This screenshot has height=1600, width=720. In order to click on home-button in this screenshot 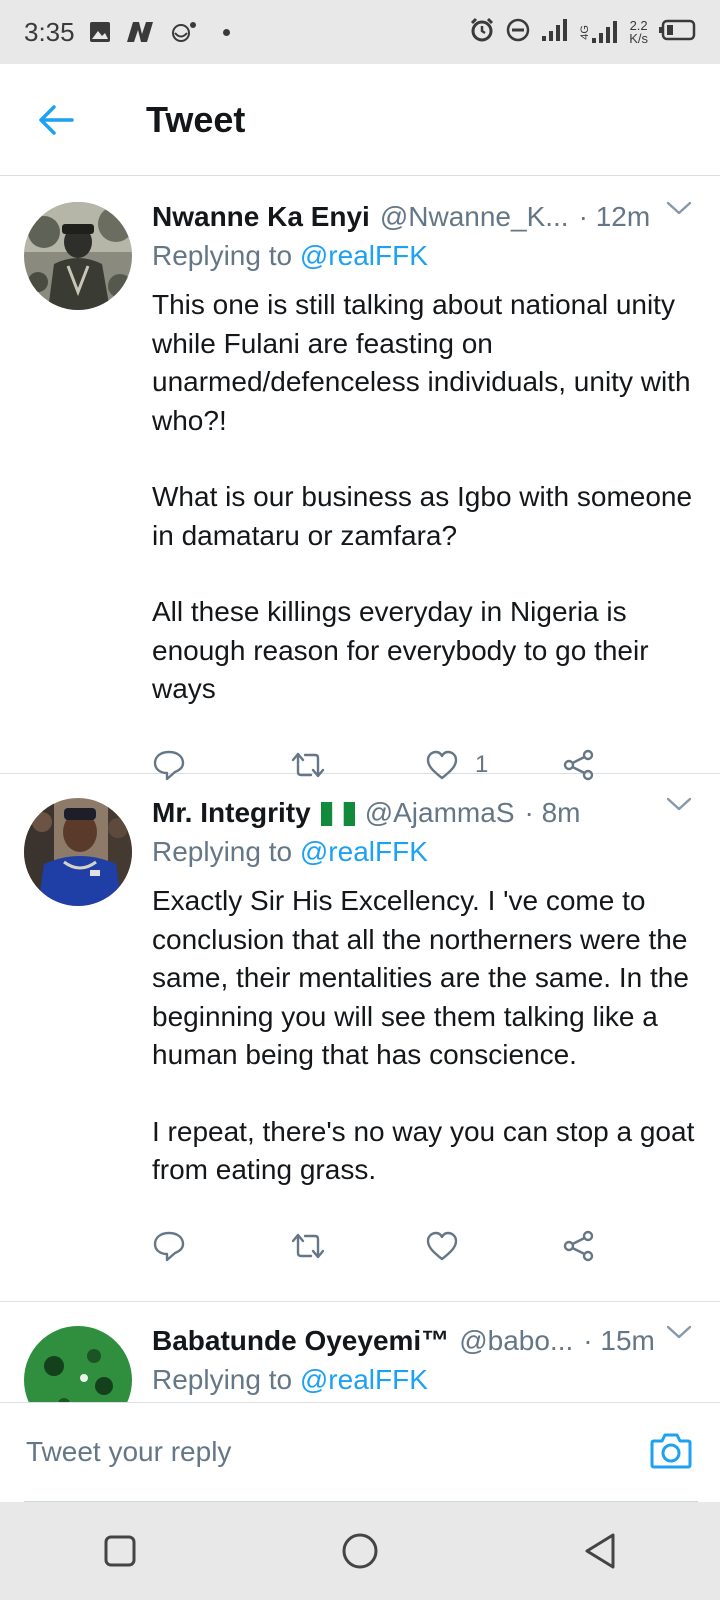, I will do `click(360, 1551)`.